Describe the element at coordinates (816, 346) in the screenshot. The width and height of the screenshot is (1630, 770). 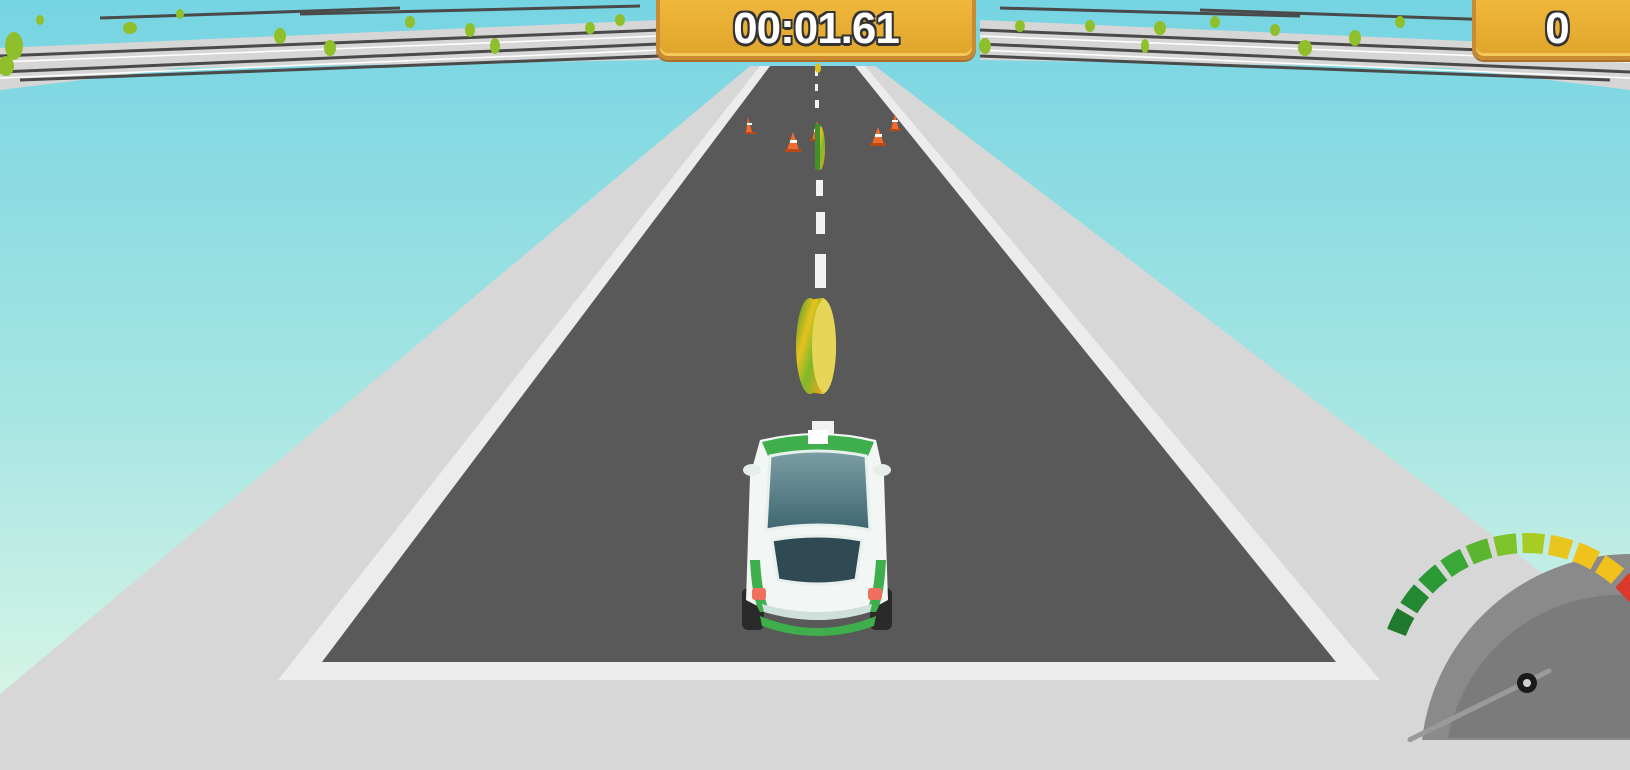
I see `coin-icon` at that location.